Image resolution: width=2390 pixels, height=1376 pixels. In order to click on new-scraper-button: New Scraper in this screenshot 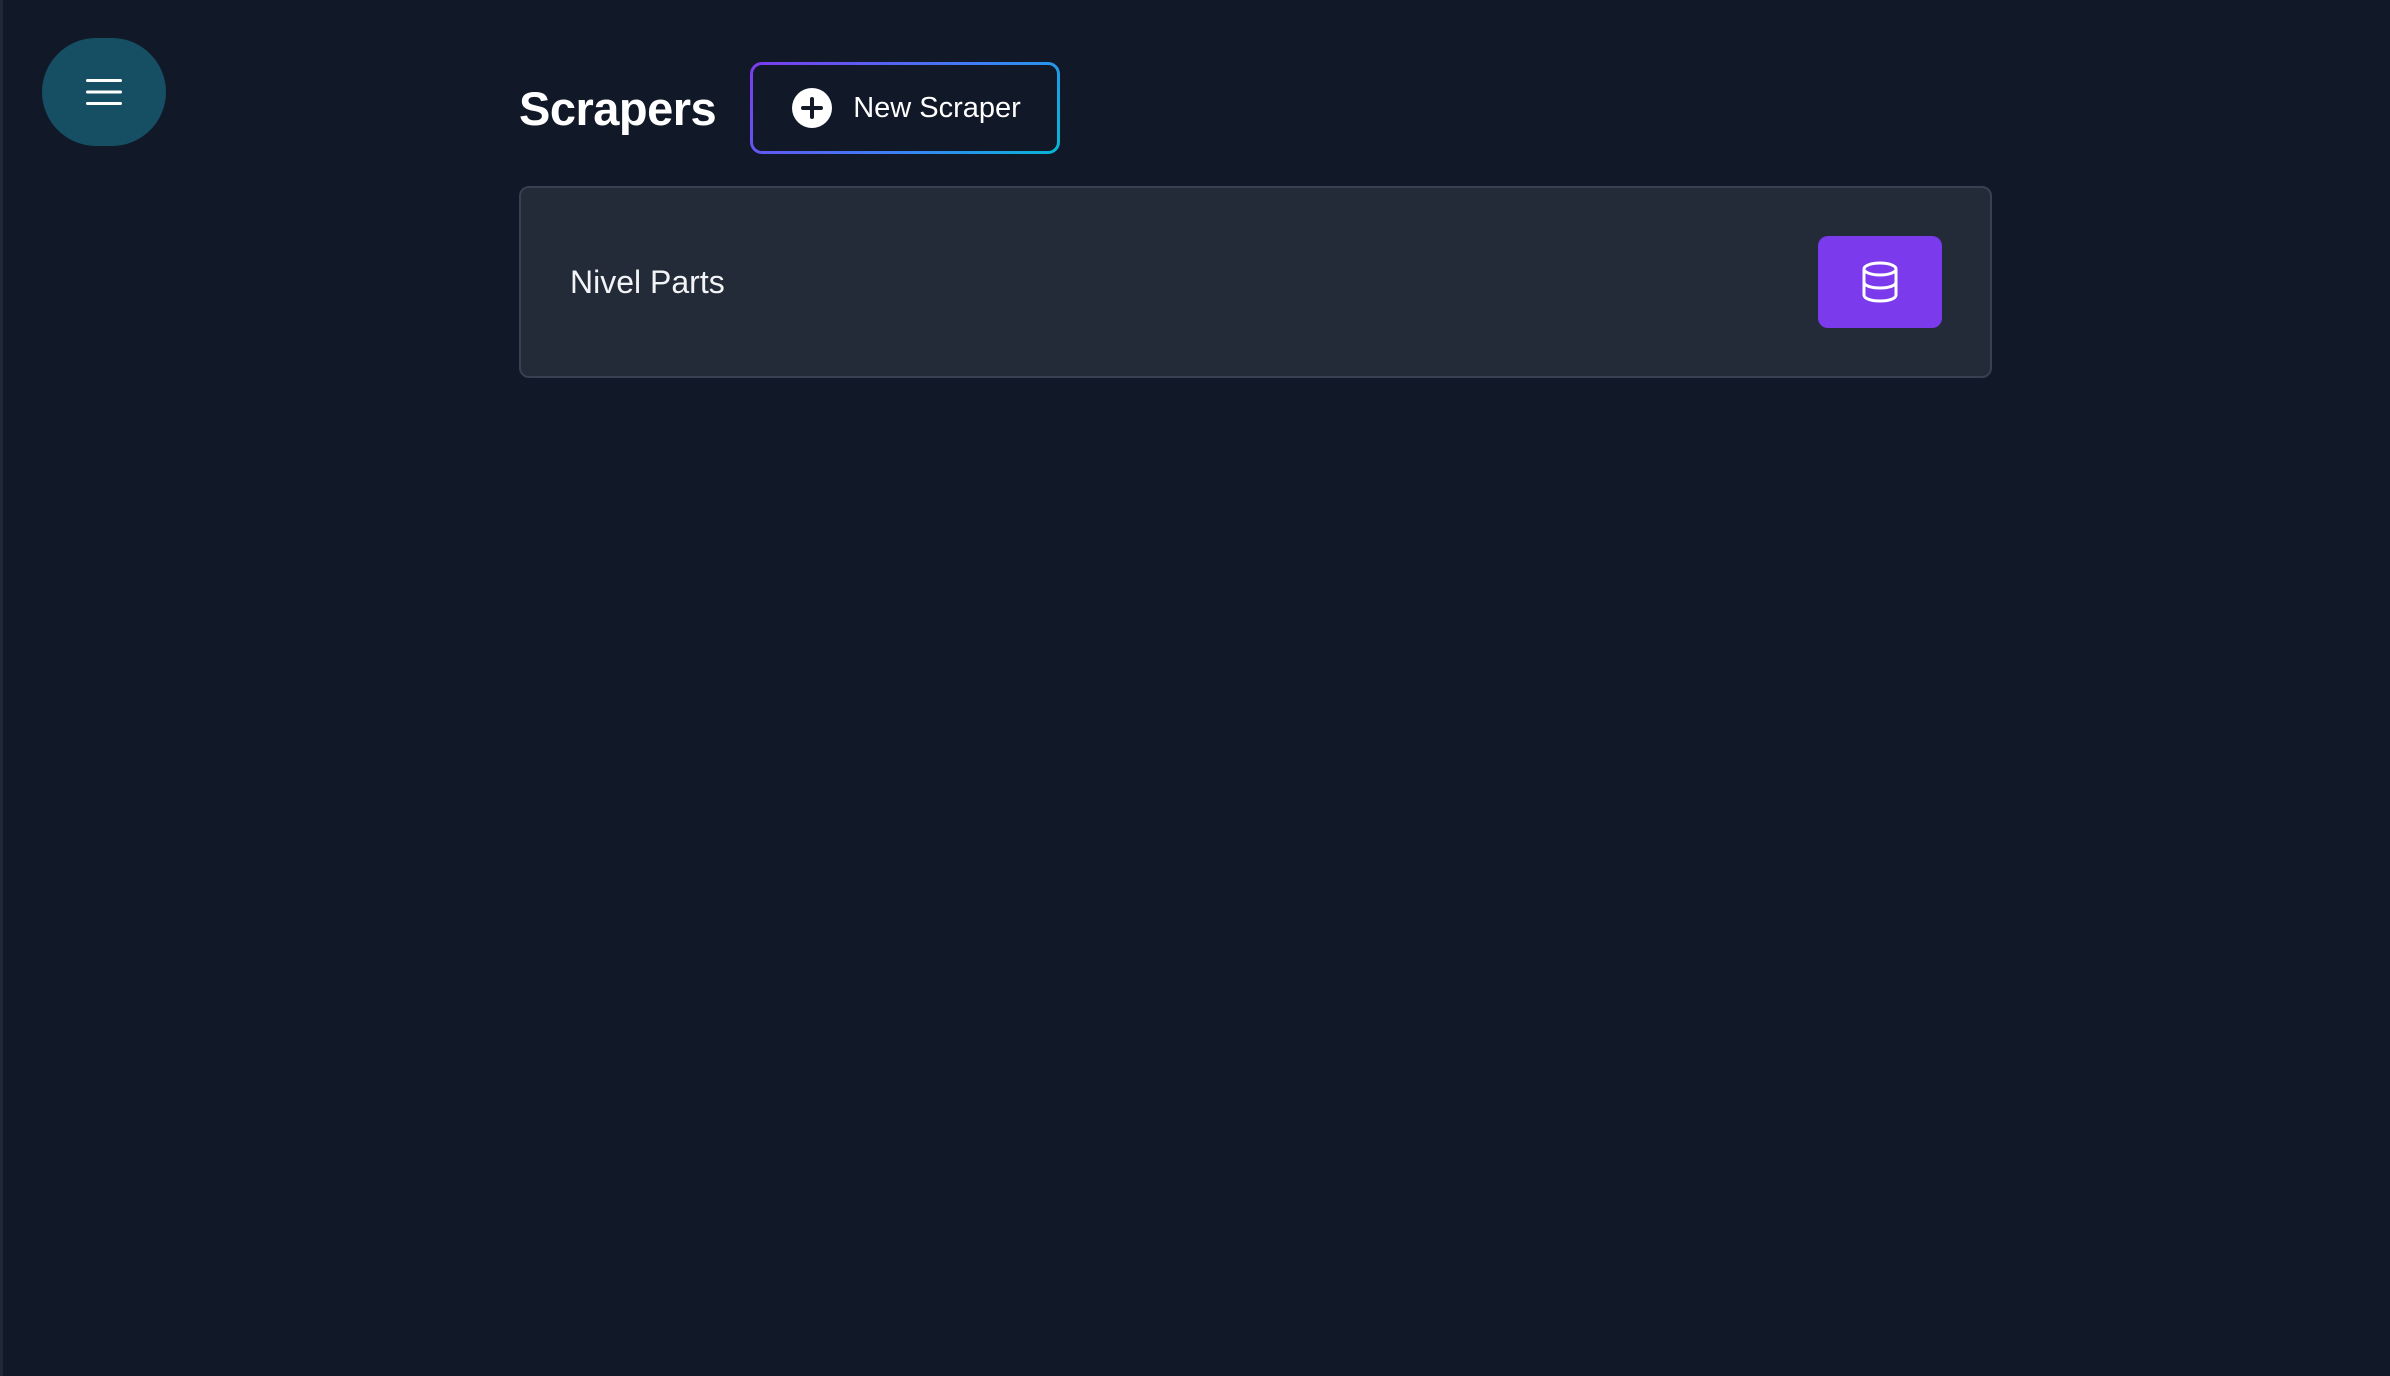, I will do `click(905, 108)`.